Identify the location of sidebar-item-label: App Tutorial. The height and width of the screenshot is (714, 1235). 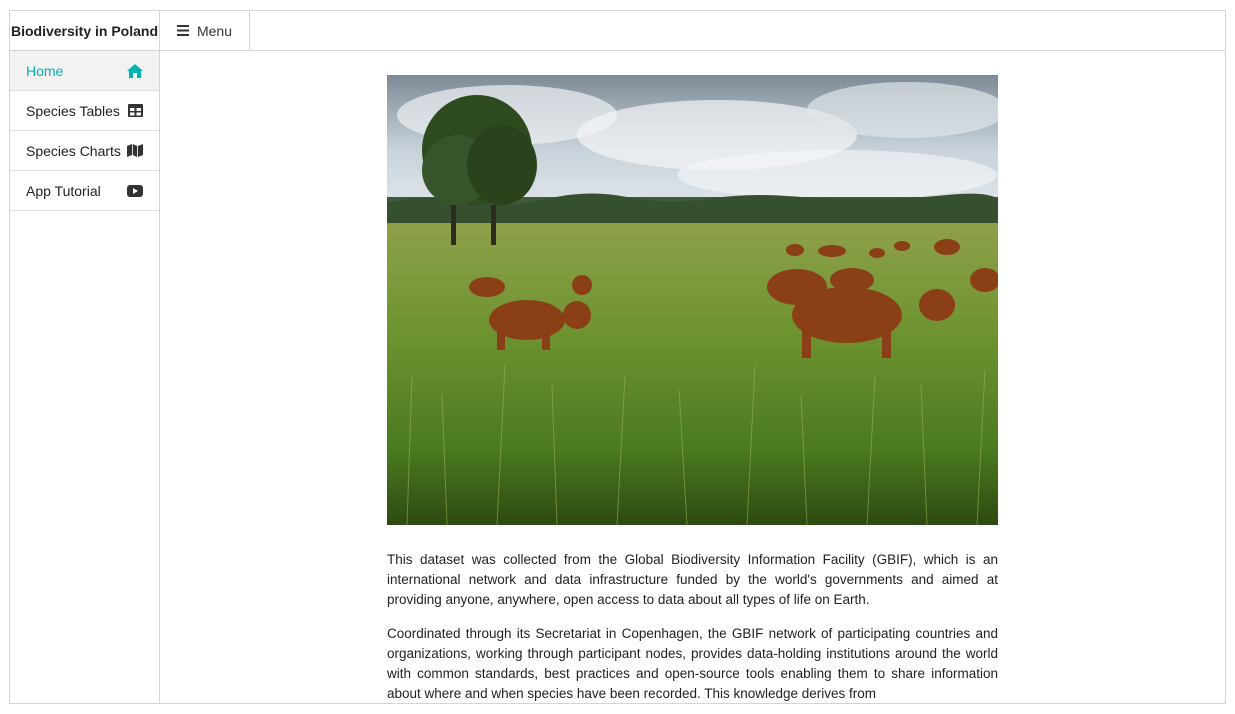
(63, 190).